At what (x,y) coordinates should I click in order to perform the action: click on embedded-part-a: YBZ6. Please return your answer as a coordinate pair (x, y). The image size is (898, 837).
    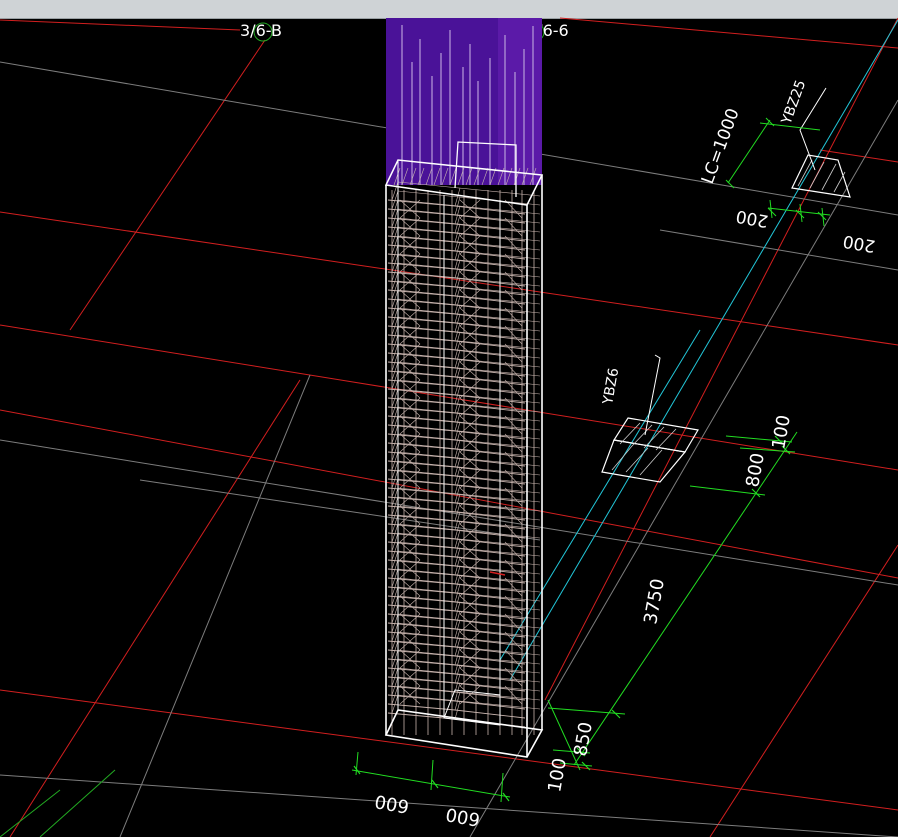
    Looking at the image, I should click on (649, 418).